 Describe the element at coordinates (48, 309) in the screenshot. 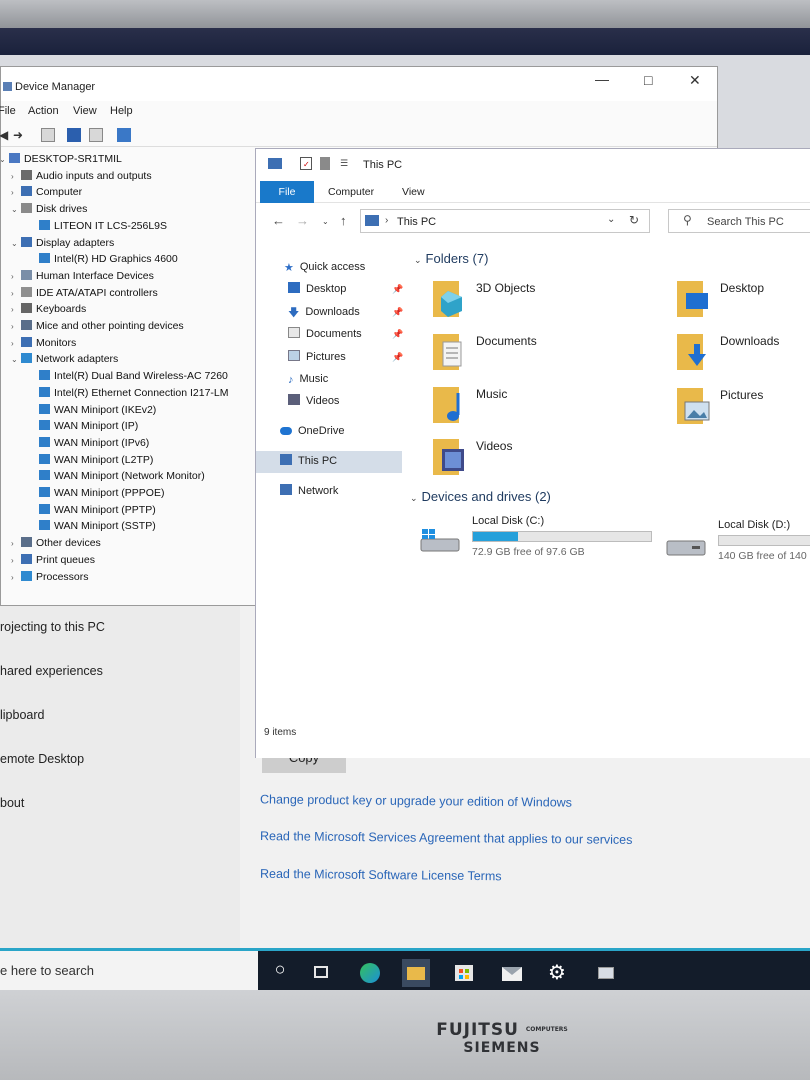

I see `device-tree-item: › Keyboards` at that location.